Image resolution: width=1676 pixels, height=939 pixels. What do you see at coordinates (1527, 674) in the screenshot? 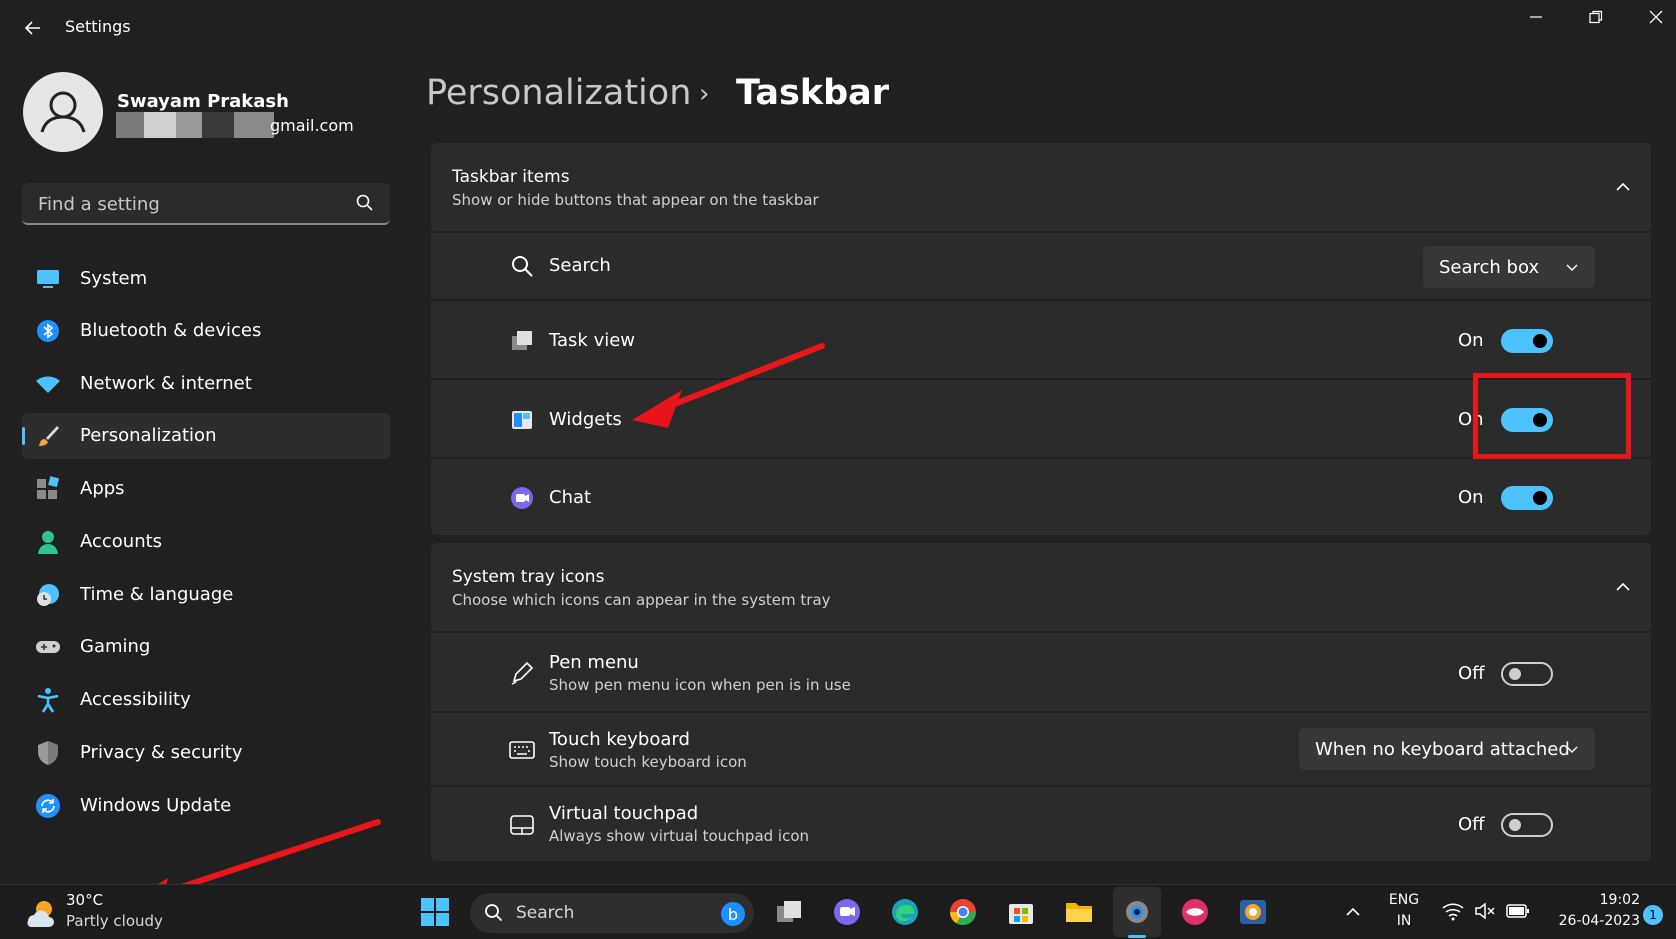
I see `pen-menu-toggle` at bounding box center [1527, 674].